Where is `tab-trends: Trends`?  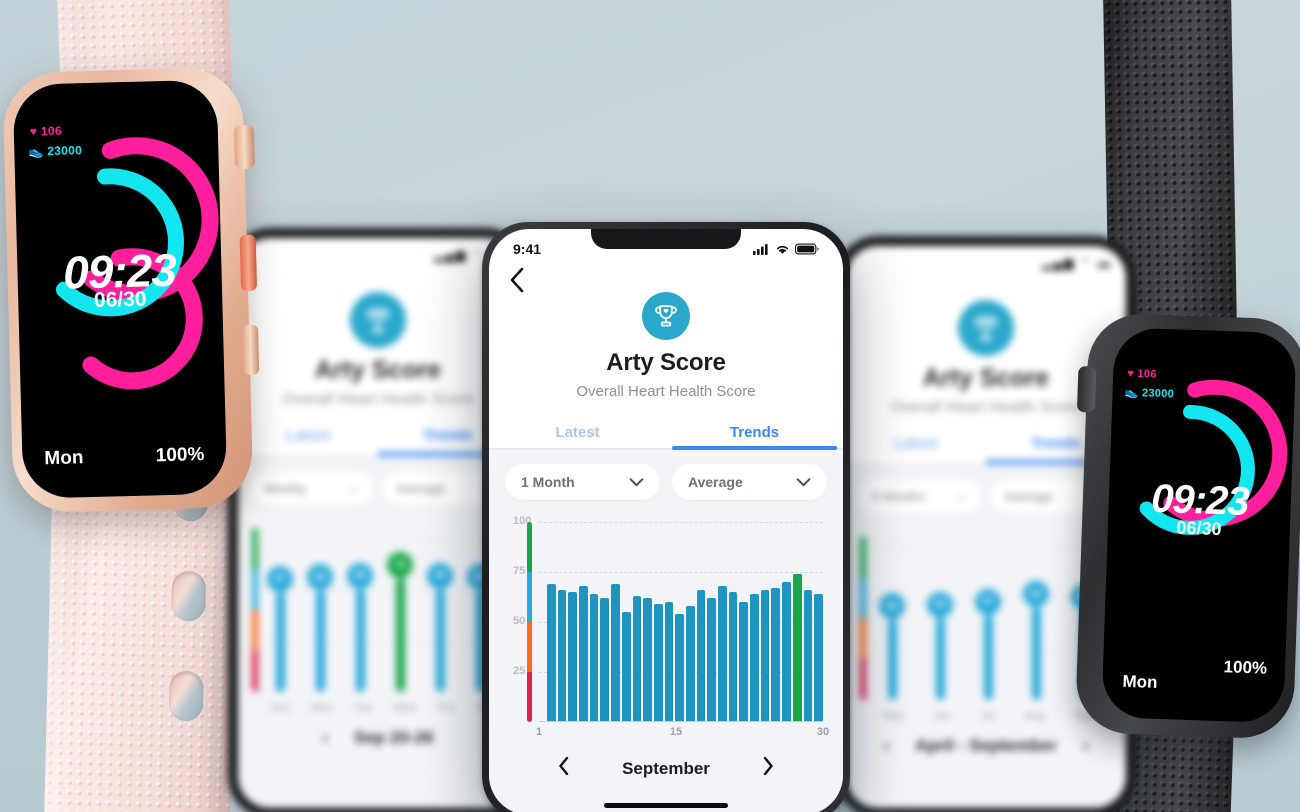
tab-trends: Trends is located at coordinates (754, 433).